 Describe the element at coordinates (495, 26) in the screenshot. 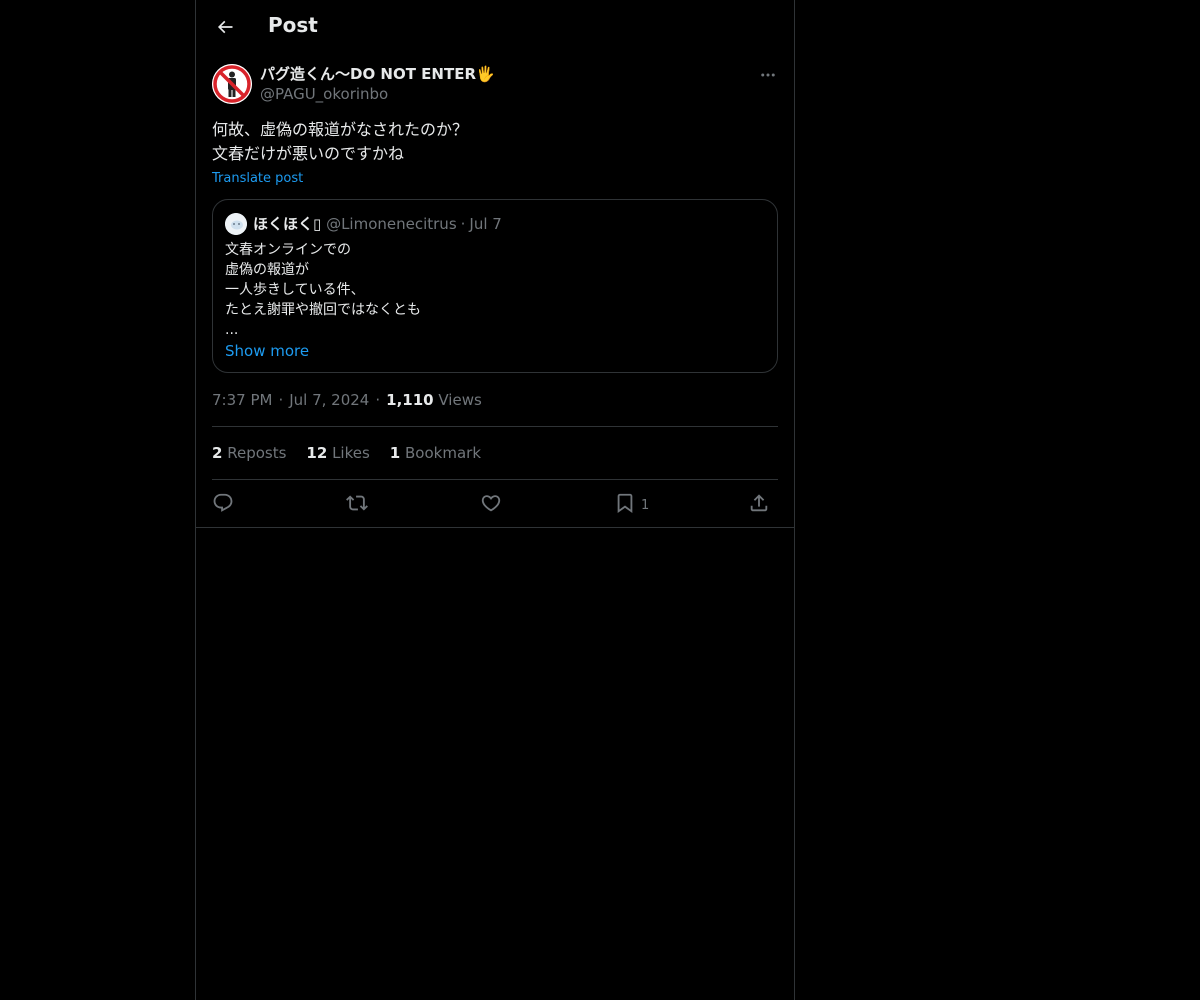

I see `post-header: Post` at that location.